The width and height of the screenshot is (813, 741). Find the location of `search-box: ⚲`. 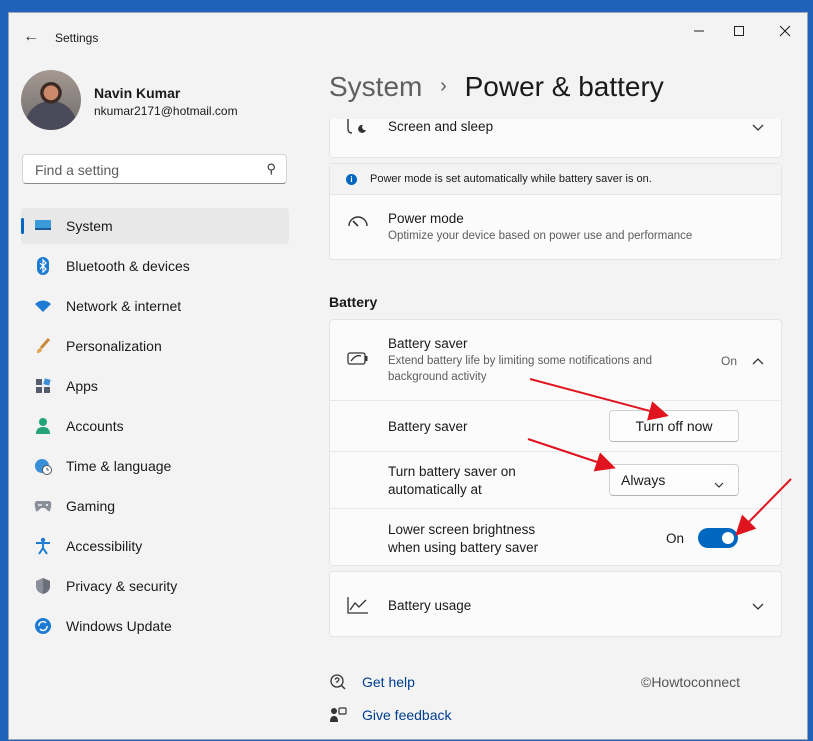

search-box: ⚲ is located at coordinates (154, 169).